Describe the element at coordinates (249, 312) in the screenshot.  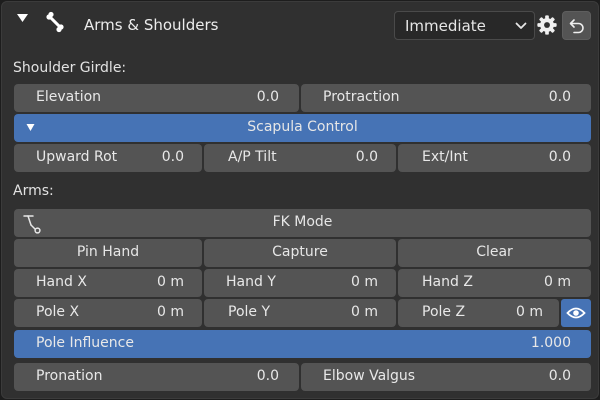
I see `pole-y-label: Pole Y` at that location.